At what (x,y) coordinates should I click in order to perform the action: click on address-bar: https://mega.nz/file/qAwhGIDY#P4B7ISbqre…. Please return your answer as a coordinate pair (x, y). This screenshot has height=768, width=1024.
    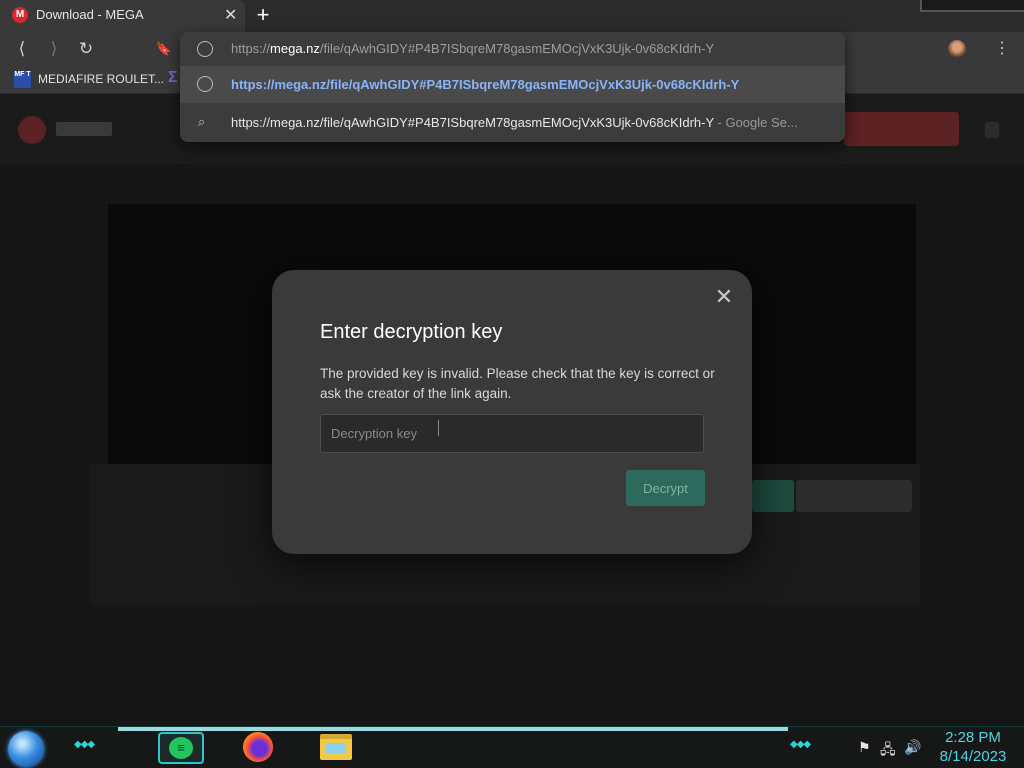
    Looking at the image, I should click on (512, 49).